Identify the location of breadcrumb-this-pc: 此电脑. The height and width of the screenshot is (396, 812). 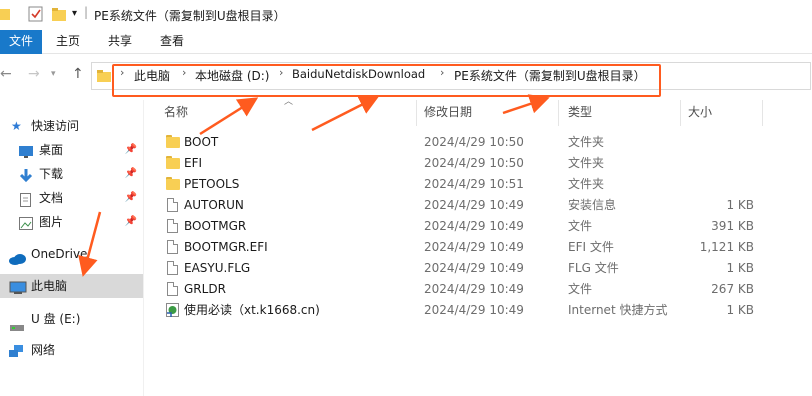
(152, 75).